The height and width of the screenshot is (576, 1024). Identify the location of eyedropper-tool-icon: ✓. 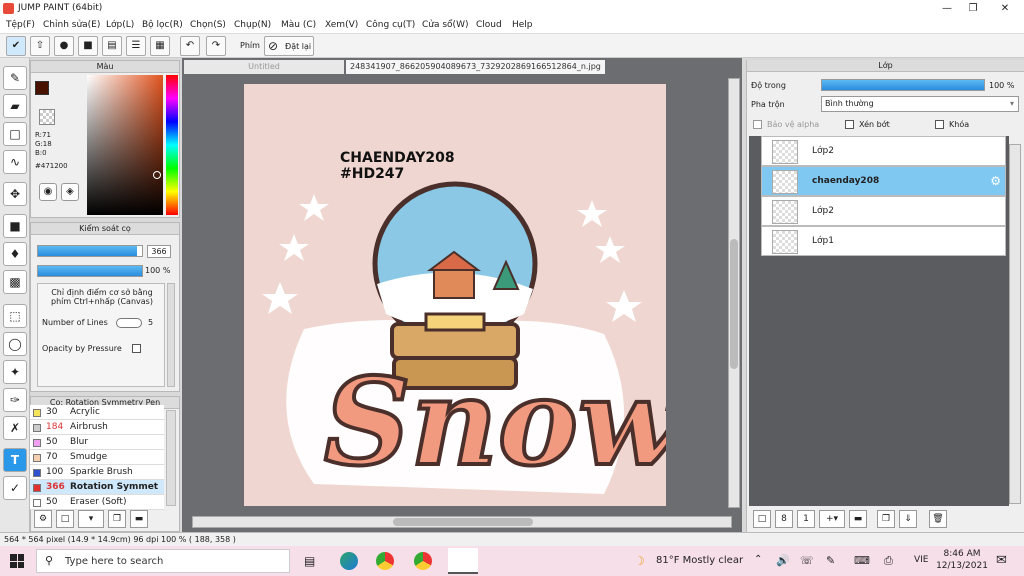
(15, 488).